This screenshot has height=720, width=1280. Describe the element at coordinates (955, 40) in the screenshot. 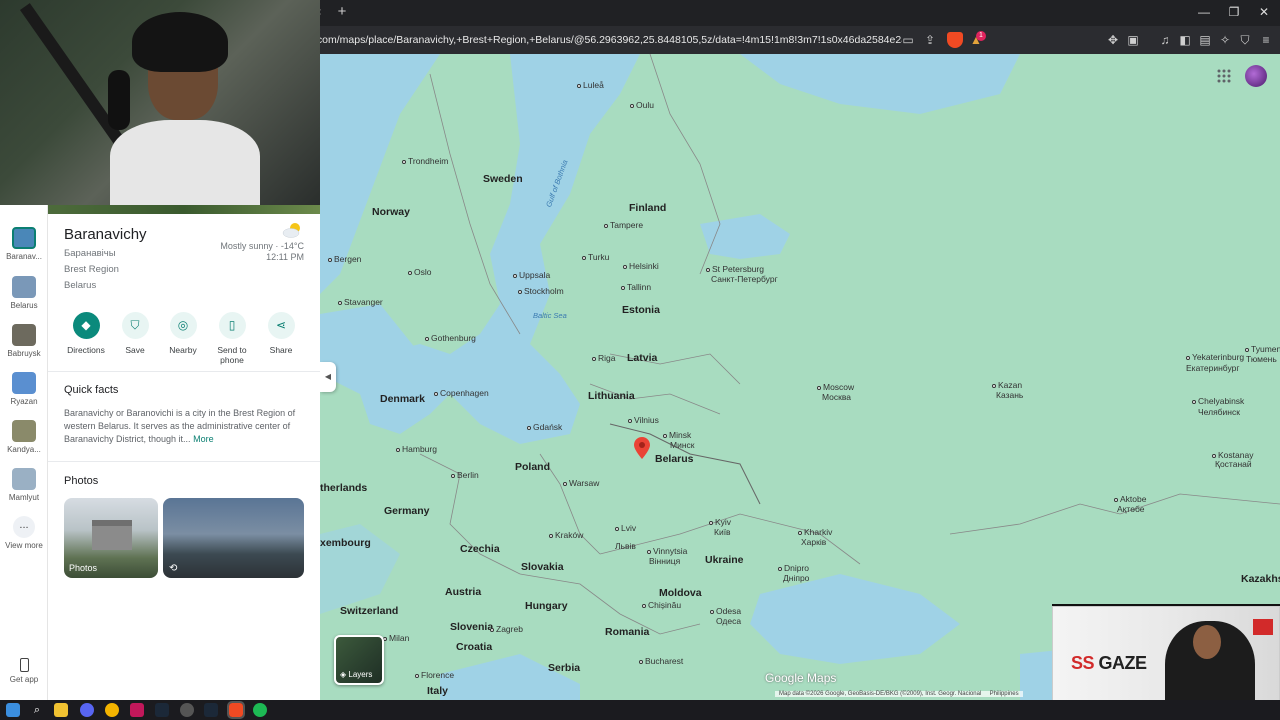

I see `brave-shield-icon` at that location.